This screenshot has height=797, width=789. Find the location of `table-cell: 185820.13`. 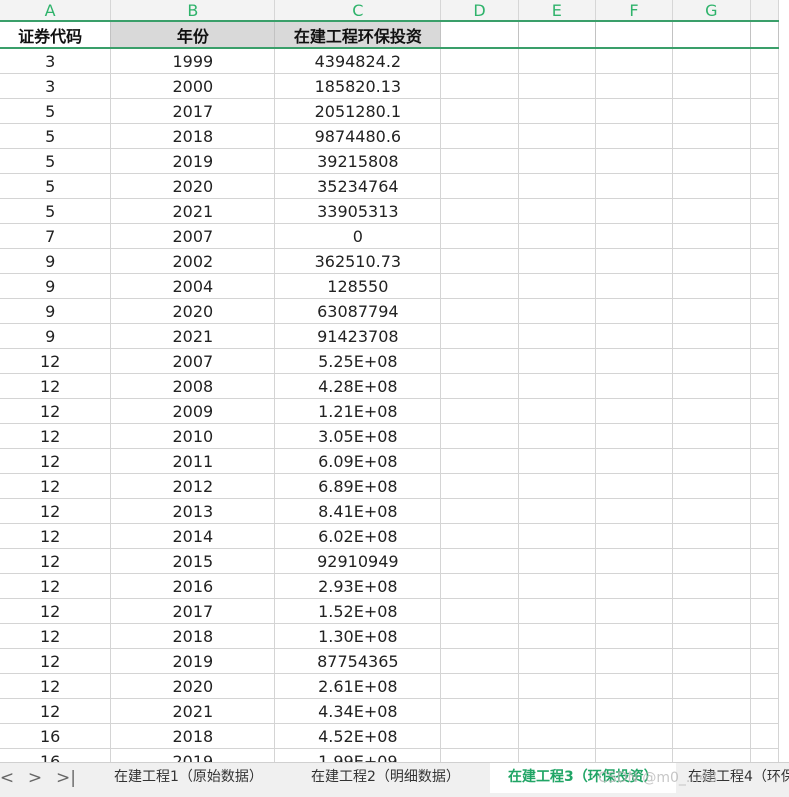

table-cell: 185820.13 is located at coordinates (358, 86).